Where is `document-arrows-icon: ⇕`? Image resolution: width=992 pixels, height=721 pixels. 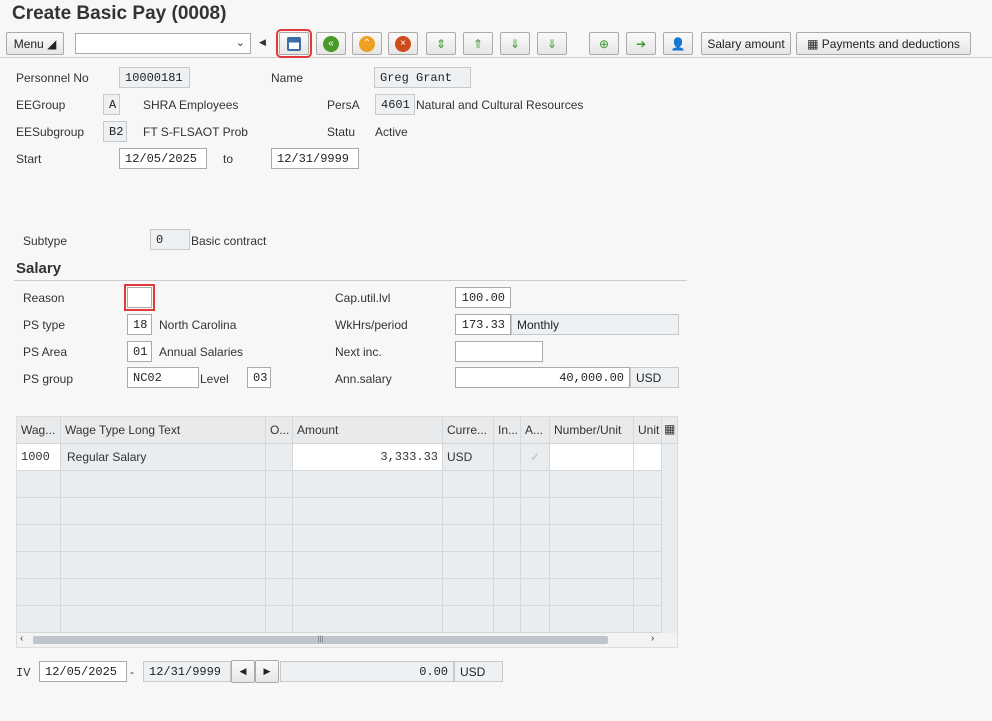
document-arrows-icon: ⇕ is located at coordinates (441, 43).